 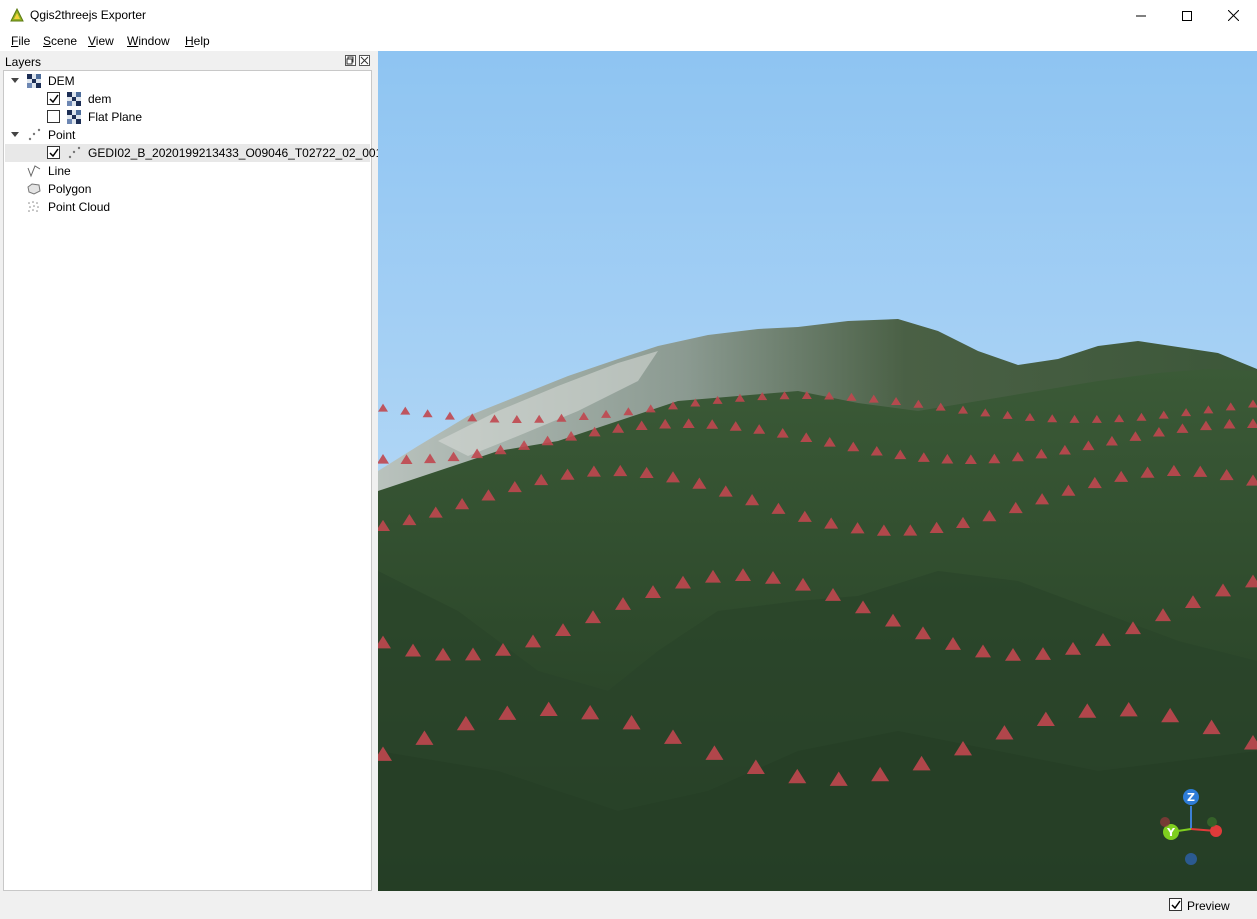 I want to click on menu-window: Window, so click(x=148, y=41).